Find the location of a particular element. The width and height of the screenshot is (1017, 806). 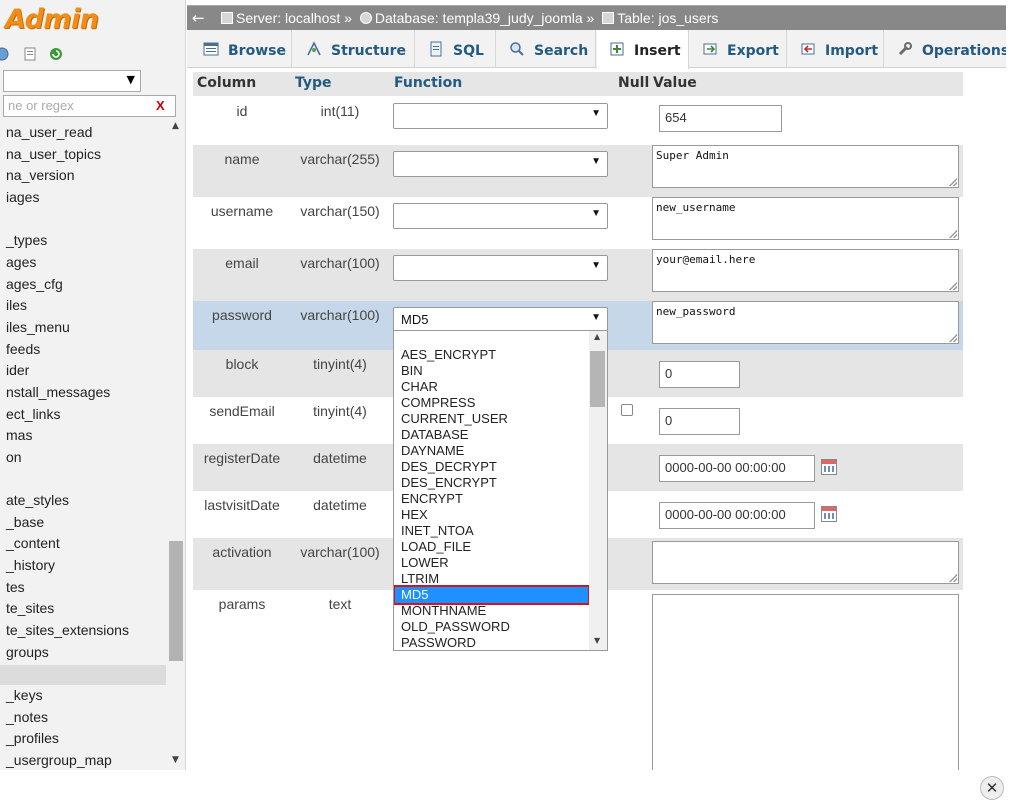

dropdown-option: CHAR is located at coordinates (419, 387).